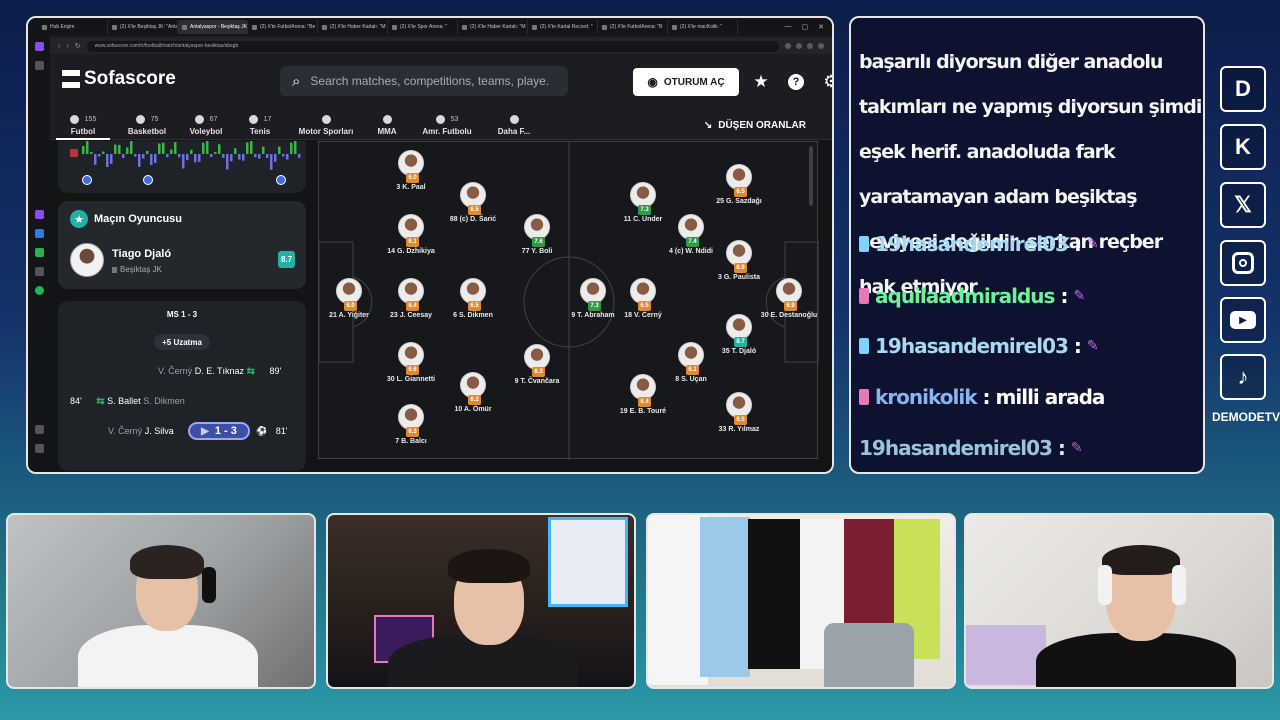 The image size is (1280, 720). I want to click on lineup-player: 8.7 35 T. Djaló, so click(739, 335).